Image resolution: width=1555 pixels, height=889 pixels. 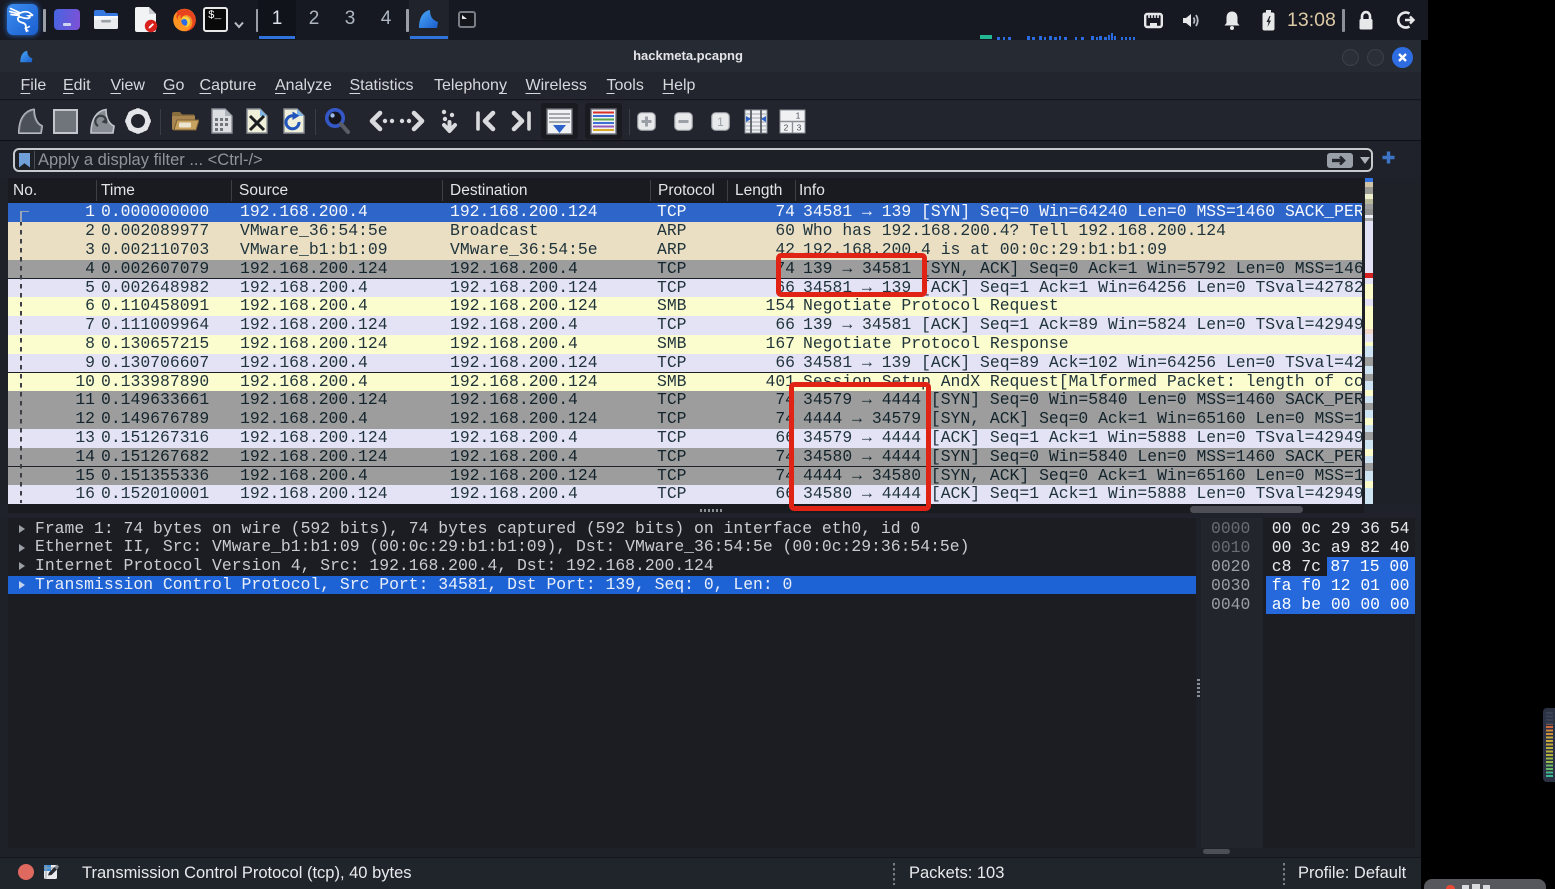 What do you see at coordinates (799, 128) in the screenshot?
I see `svg-text: 3` at bounding box center [799, 128].